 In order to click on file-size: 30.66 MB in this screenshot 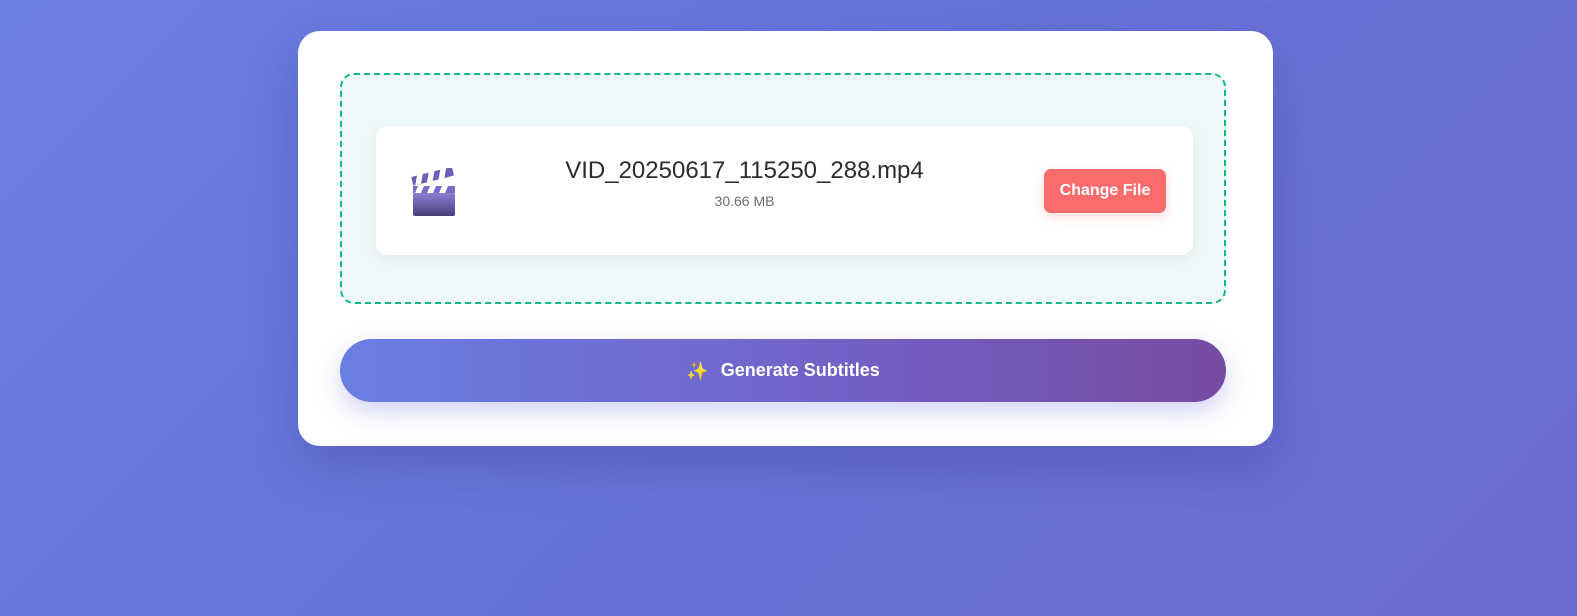, I will do `click(744, 201)`.